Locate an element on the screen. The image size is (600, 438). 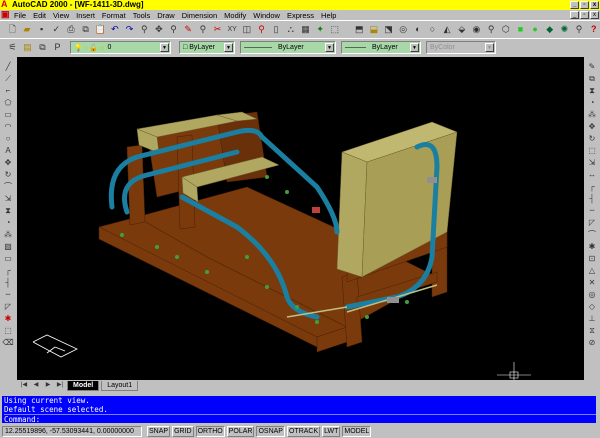
doc-close-button: x is located at coordinates (594, 15).